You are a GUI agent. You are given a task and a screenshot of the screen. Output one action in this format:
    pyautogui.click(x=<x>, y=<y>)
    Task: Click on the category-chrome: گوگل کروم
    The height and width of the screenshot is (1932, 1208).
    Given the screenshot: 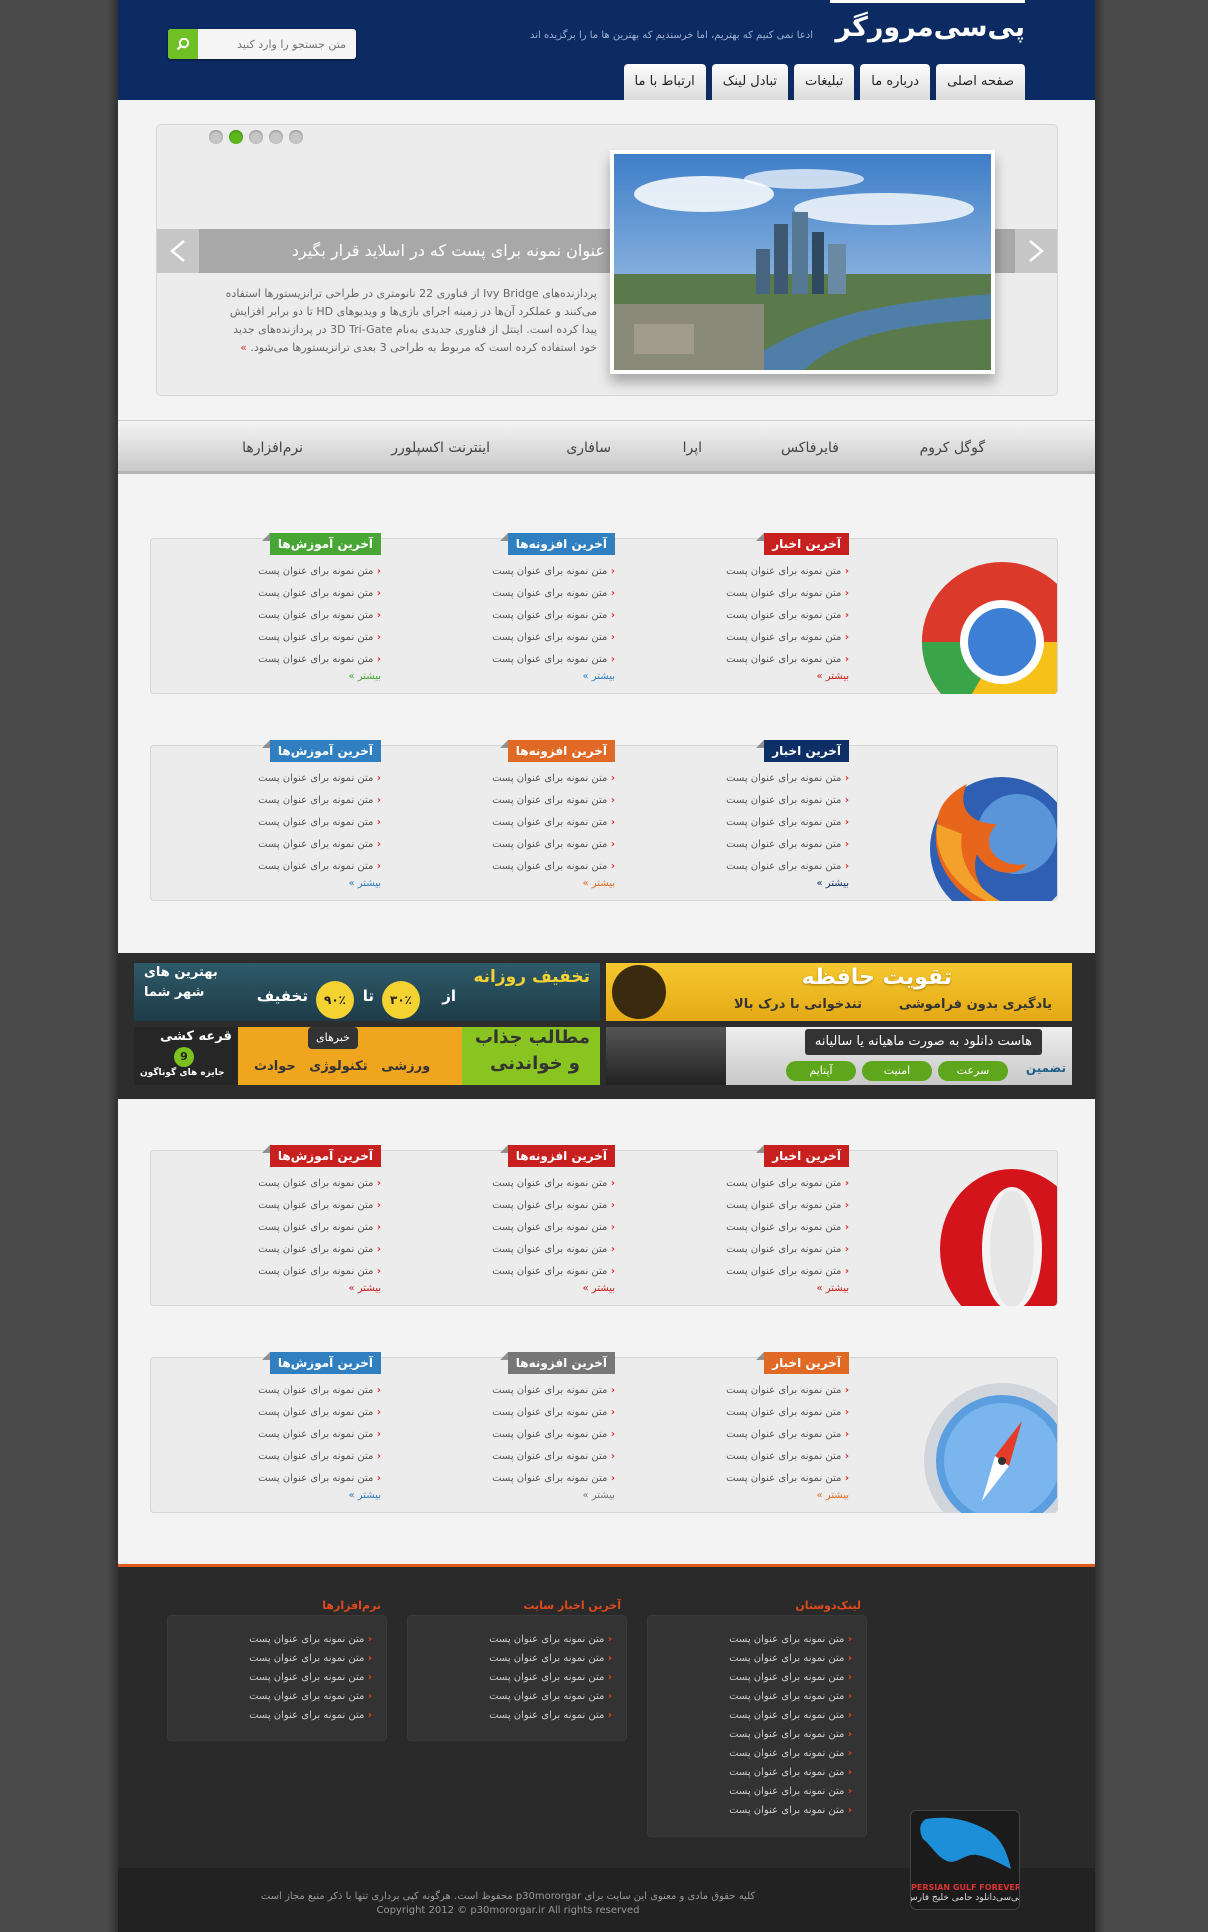 What is the action you would take?
    pyautogui.click(x=952, y=448)
    